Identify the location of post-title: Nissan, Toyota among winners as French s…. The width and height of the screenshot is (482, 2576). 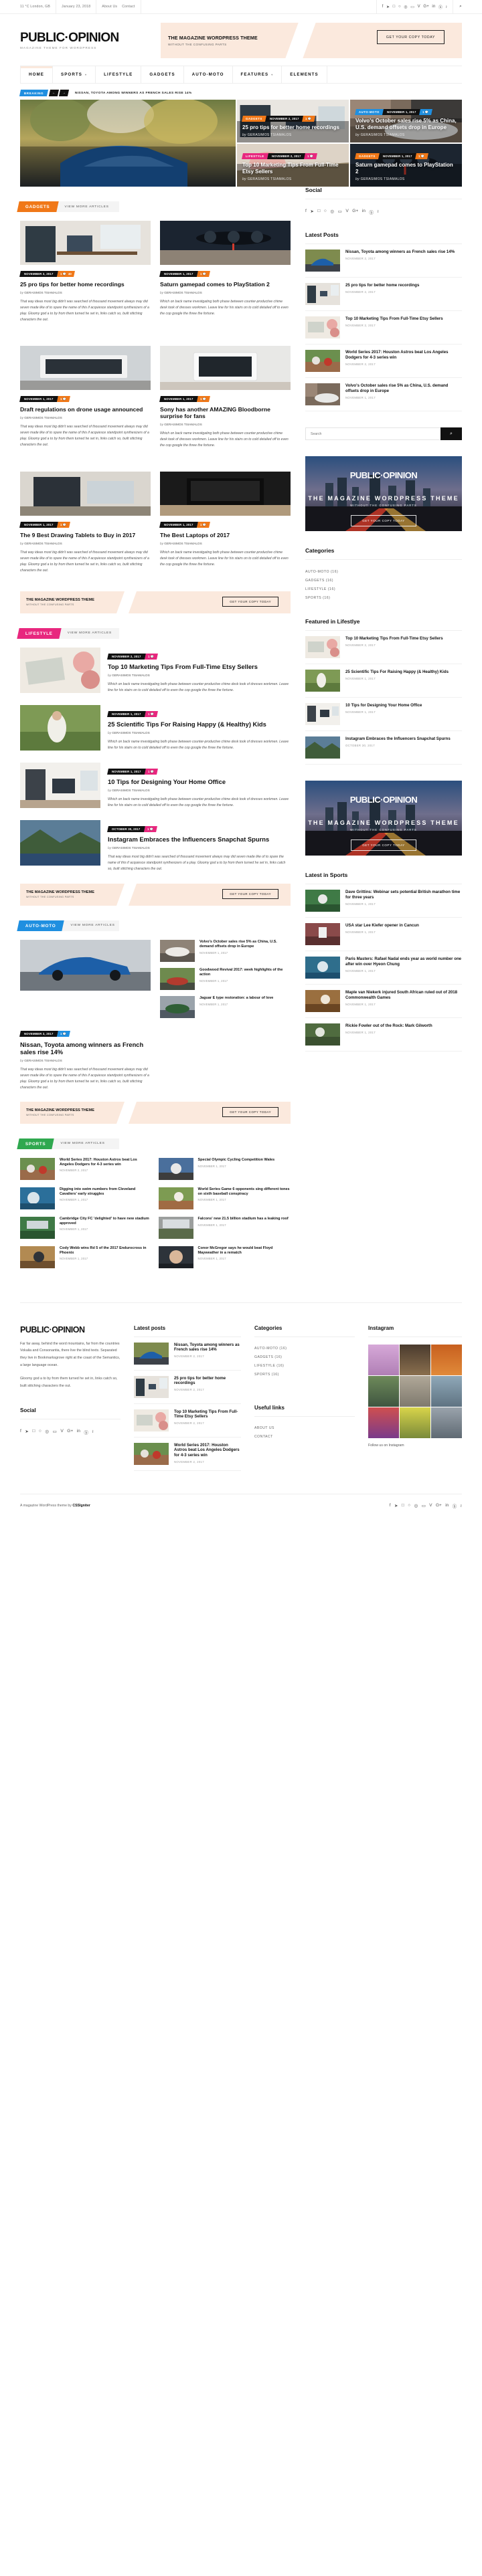
(400, 252).